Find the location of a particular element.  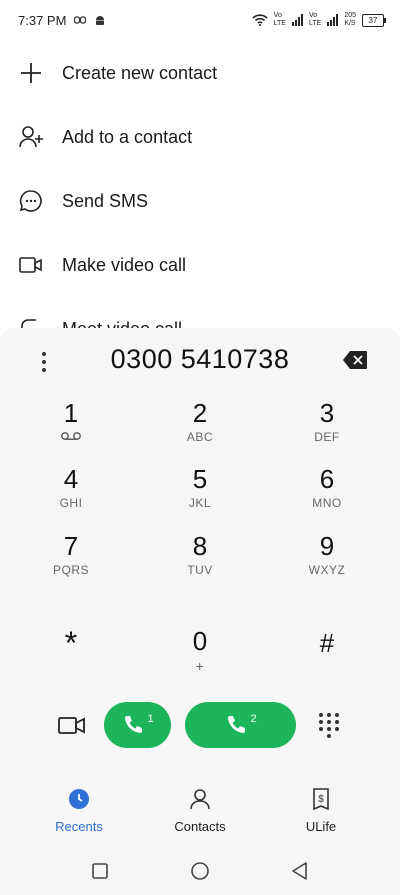

key-digit: 6 is located at coordinates (327, 479).